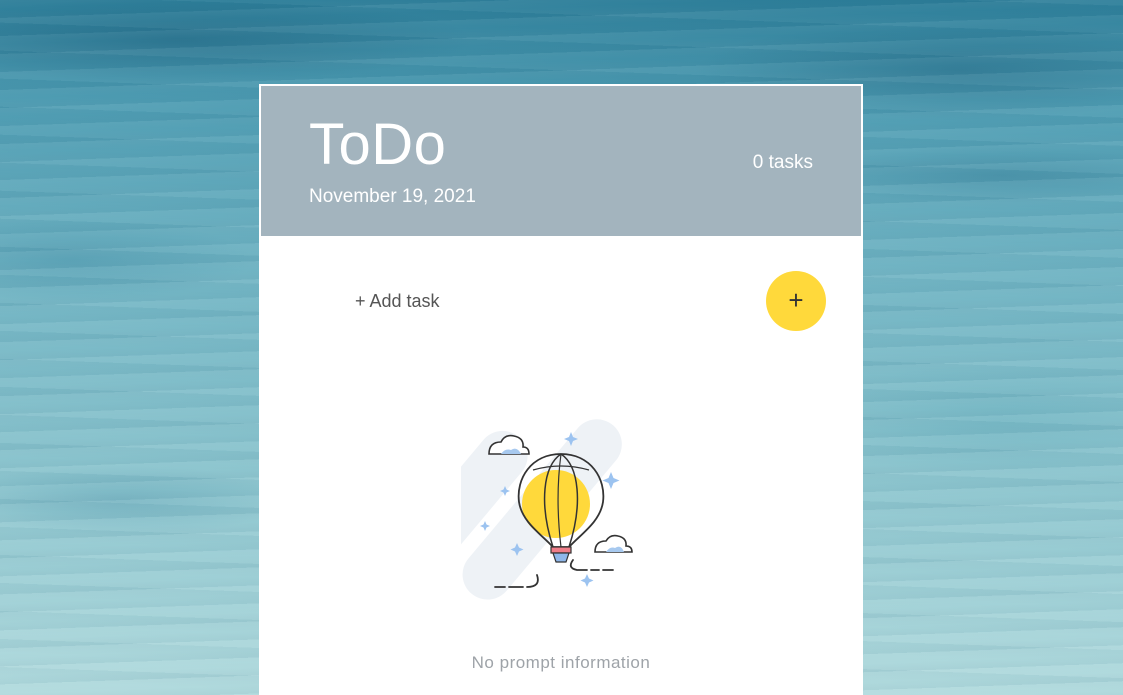  What do you see at coordinates (561, 662) in the screenshot?
I see `empty-state-message: No prompt information` at bounding box center [561, 662].